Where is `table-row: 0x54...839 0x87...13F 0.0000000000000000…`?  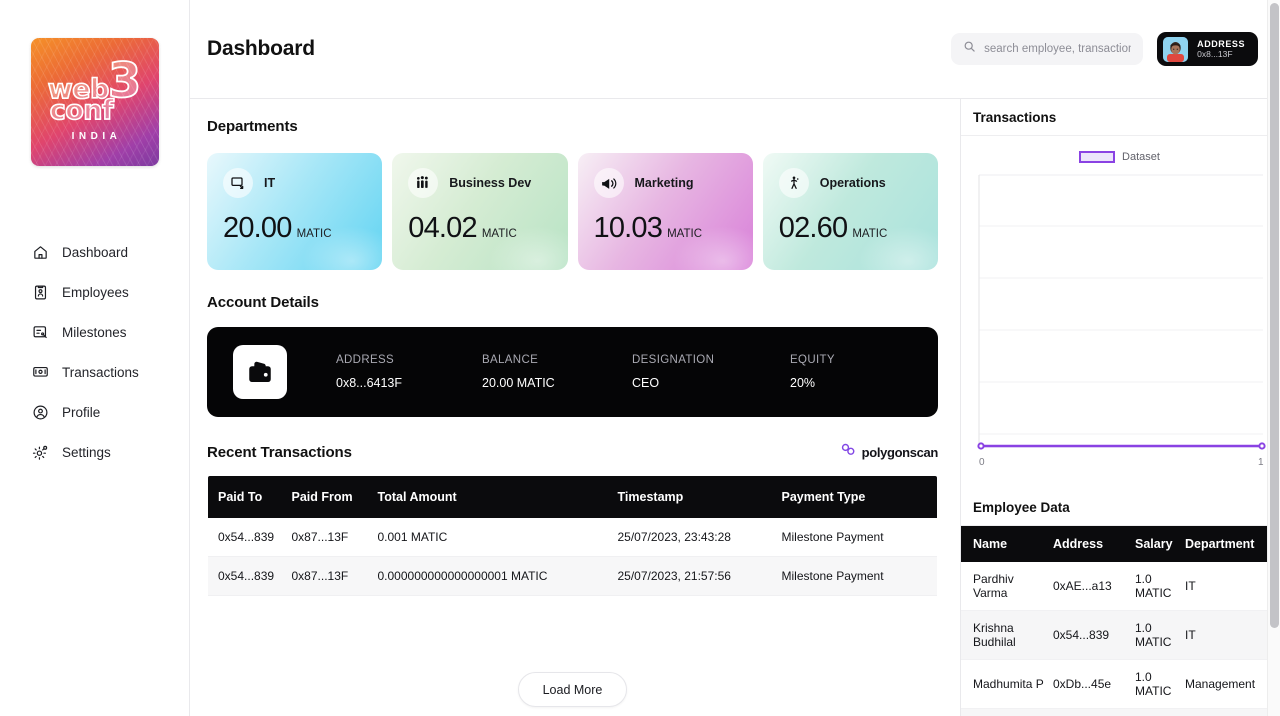 table-row: 0x54...839 0x87...13F 0.0000000000000000… is located at coordinates (572, 576).